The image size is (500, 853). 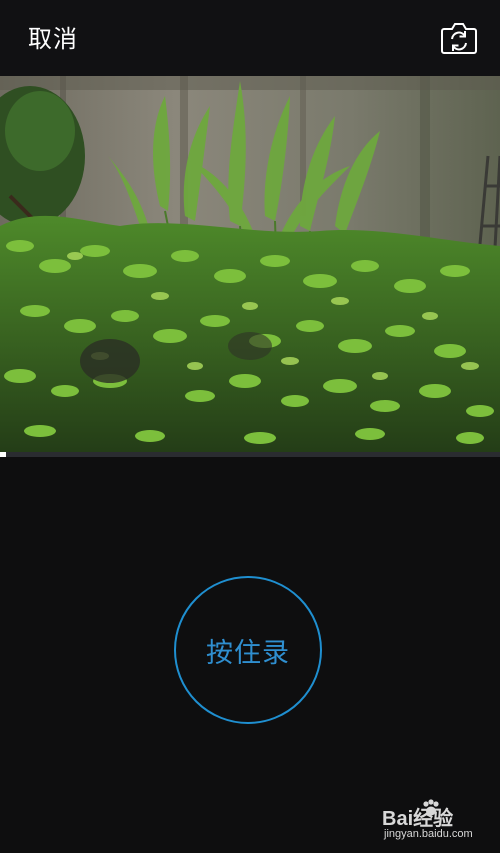 I want to click on baidu-jingyan-watermark: Bai经验 jingyan.baidu.com, so click(x=435, y=821).